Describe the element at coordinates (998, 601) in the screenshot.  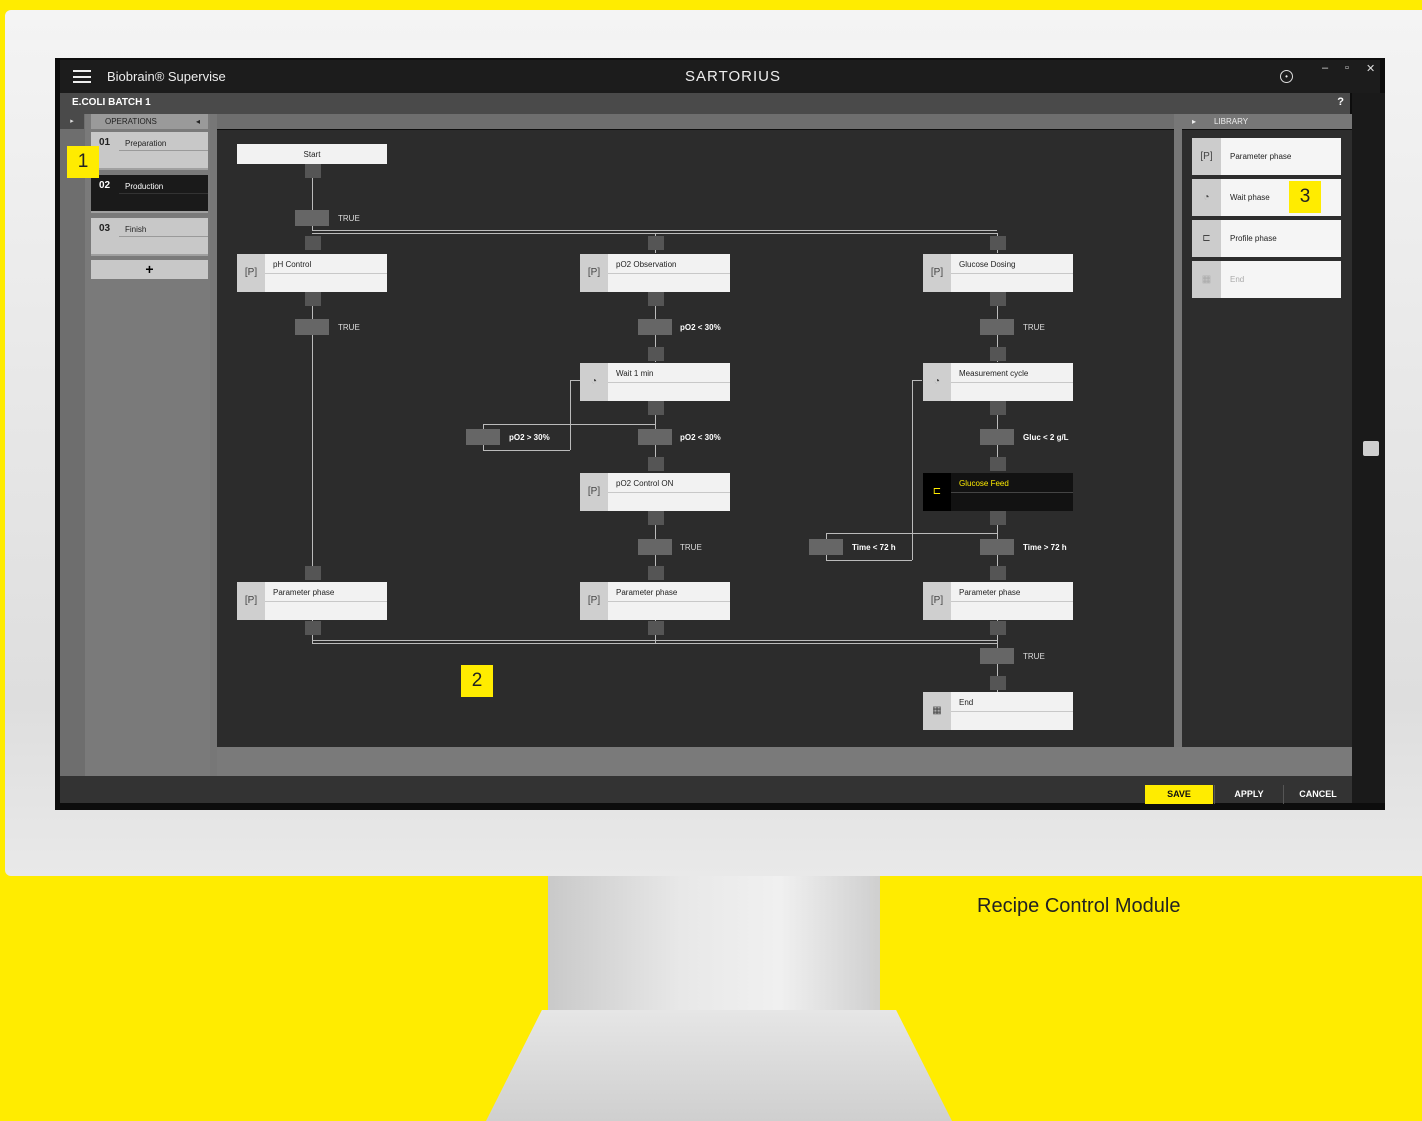
I see `node-parameter-phase-3: [P] Parameter phase` at that location.